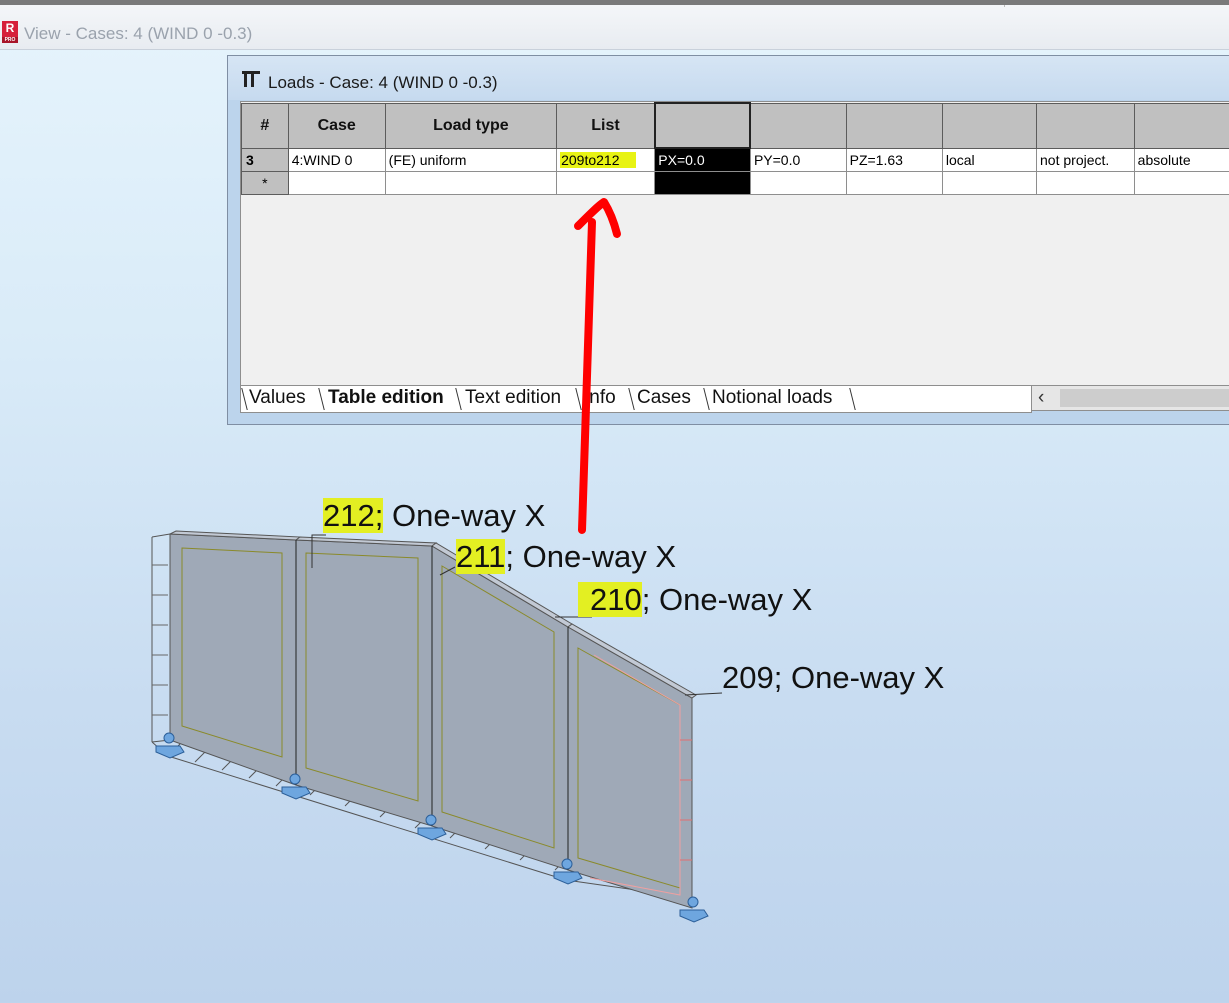  I want to click on cell-coord-type: absolute, so click(1181, 159).